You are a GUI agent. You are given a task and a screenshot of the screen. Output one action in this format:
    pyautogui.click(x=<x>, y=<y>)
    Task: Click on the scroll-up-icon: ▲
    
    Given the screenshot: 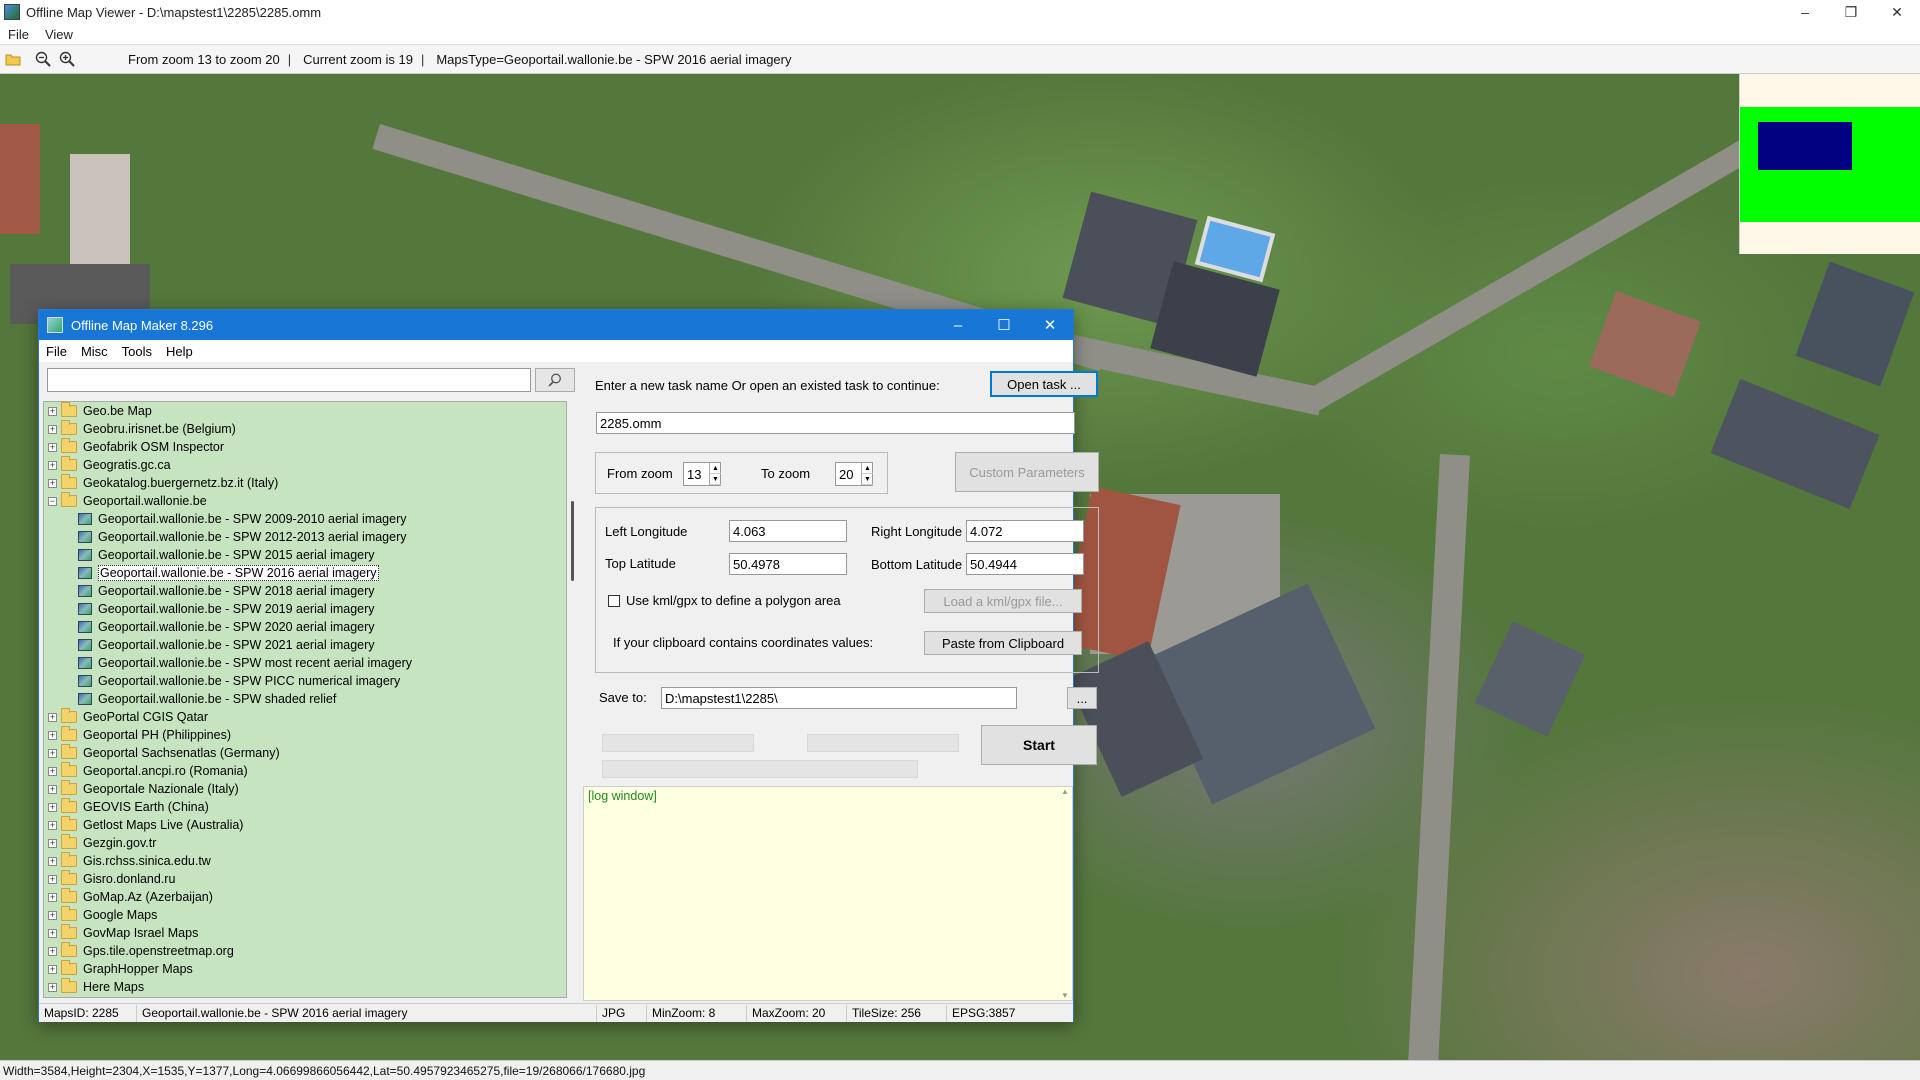 What is the action you would take?
    pyautogui.click(x=1065, y=791)
    